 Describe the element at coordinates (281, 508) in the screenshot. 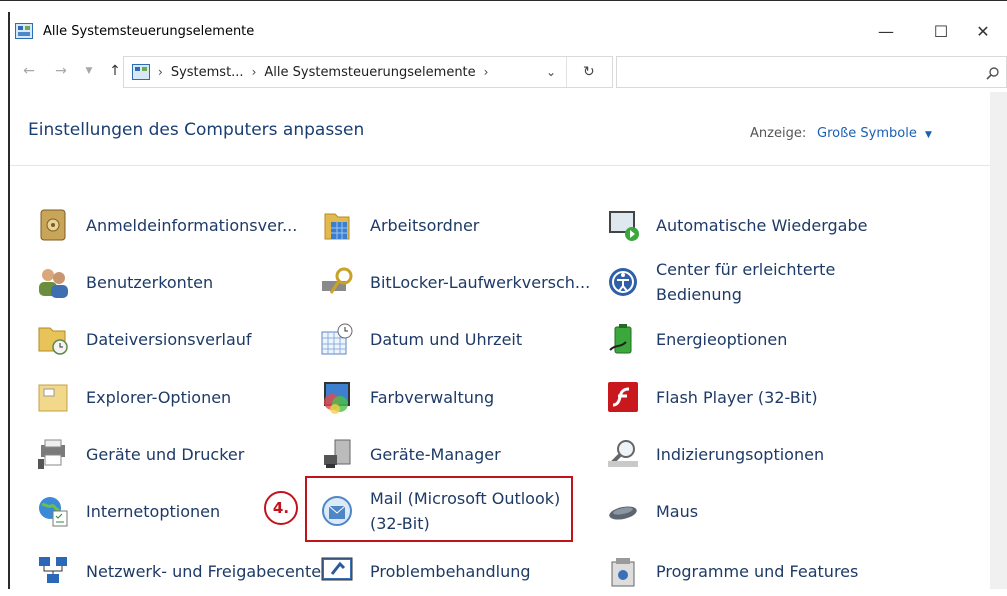

I see `step-badge: 4.` at that location.